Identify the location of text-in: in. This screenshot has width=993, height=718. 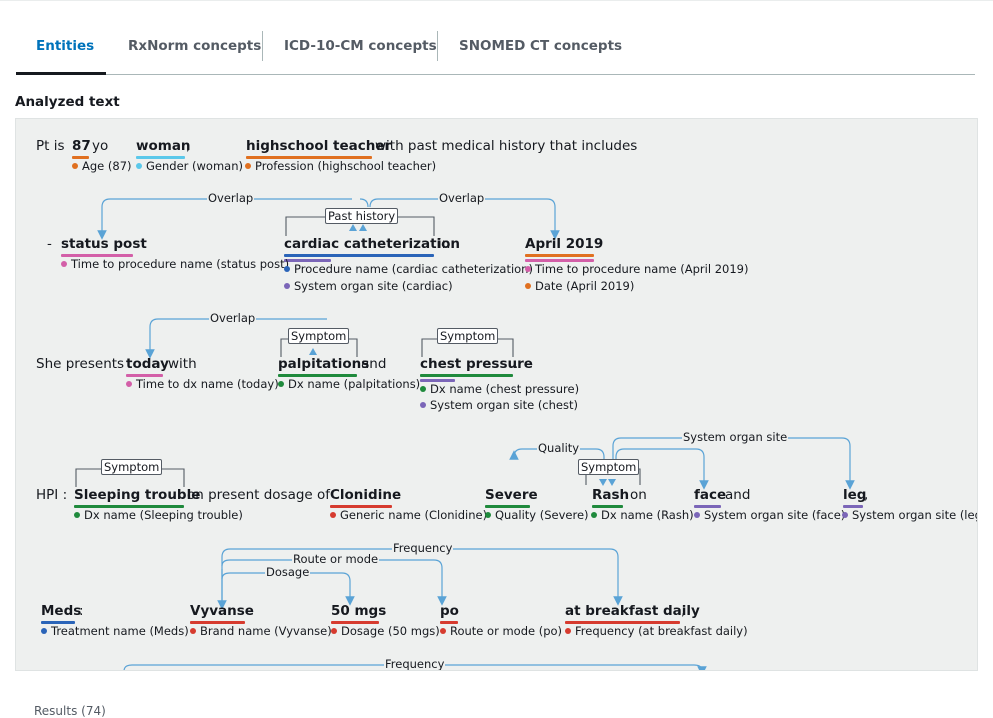
(444, 244).